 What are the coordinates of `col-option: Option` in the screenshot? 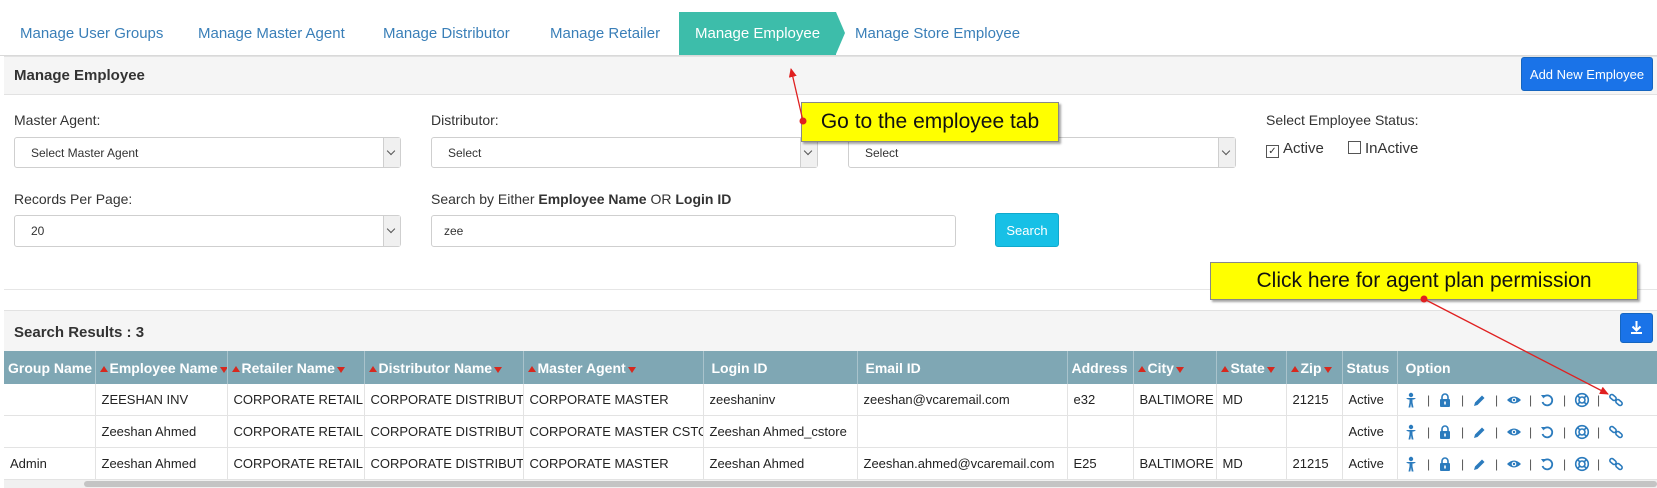 It's located at (1527, 367).